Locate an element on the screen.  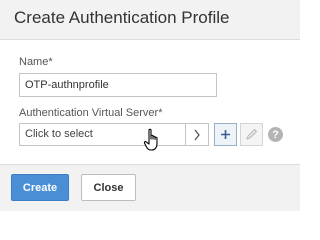
help-icon: ? is located at coordinates (275, 134).